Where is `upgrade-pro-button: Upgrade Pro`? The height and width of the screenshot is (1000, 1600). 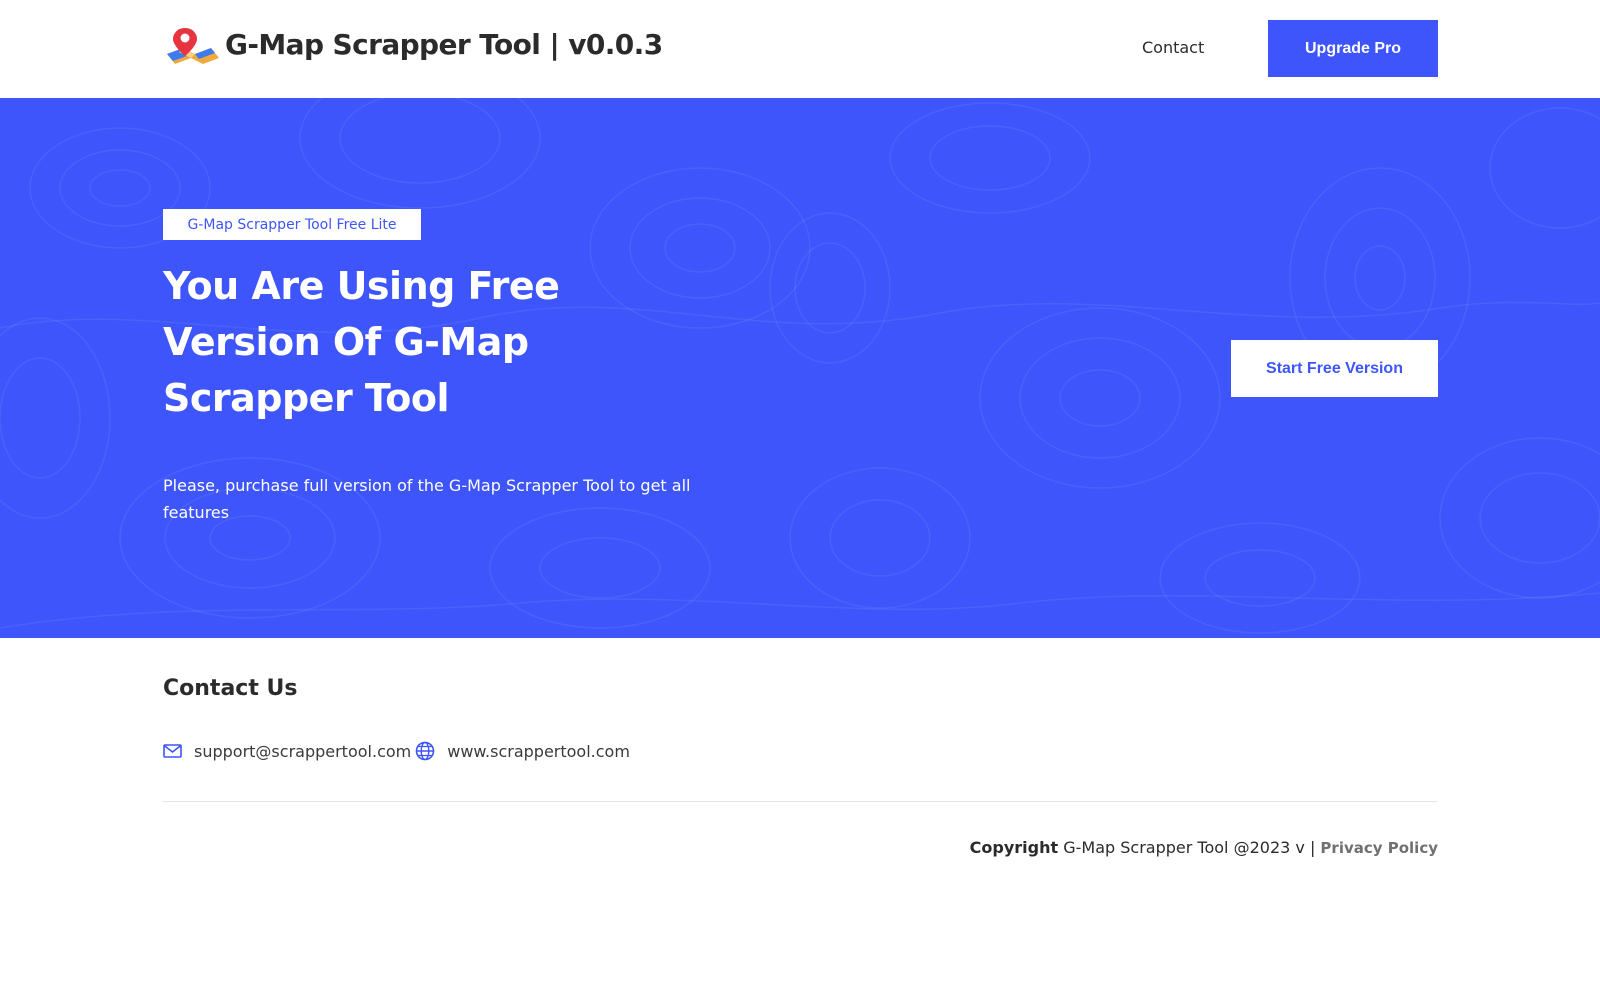 upgrade-pro-button: Upgrade Pro is located at coordinates (1353, 48).